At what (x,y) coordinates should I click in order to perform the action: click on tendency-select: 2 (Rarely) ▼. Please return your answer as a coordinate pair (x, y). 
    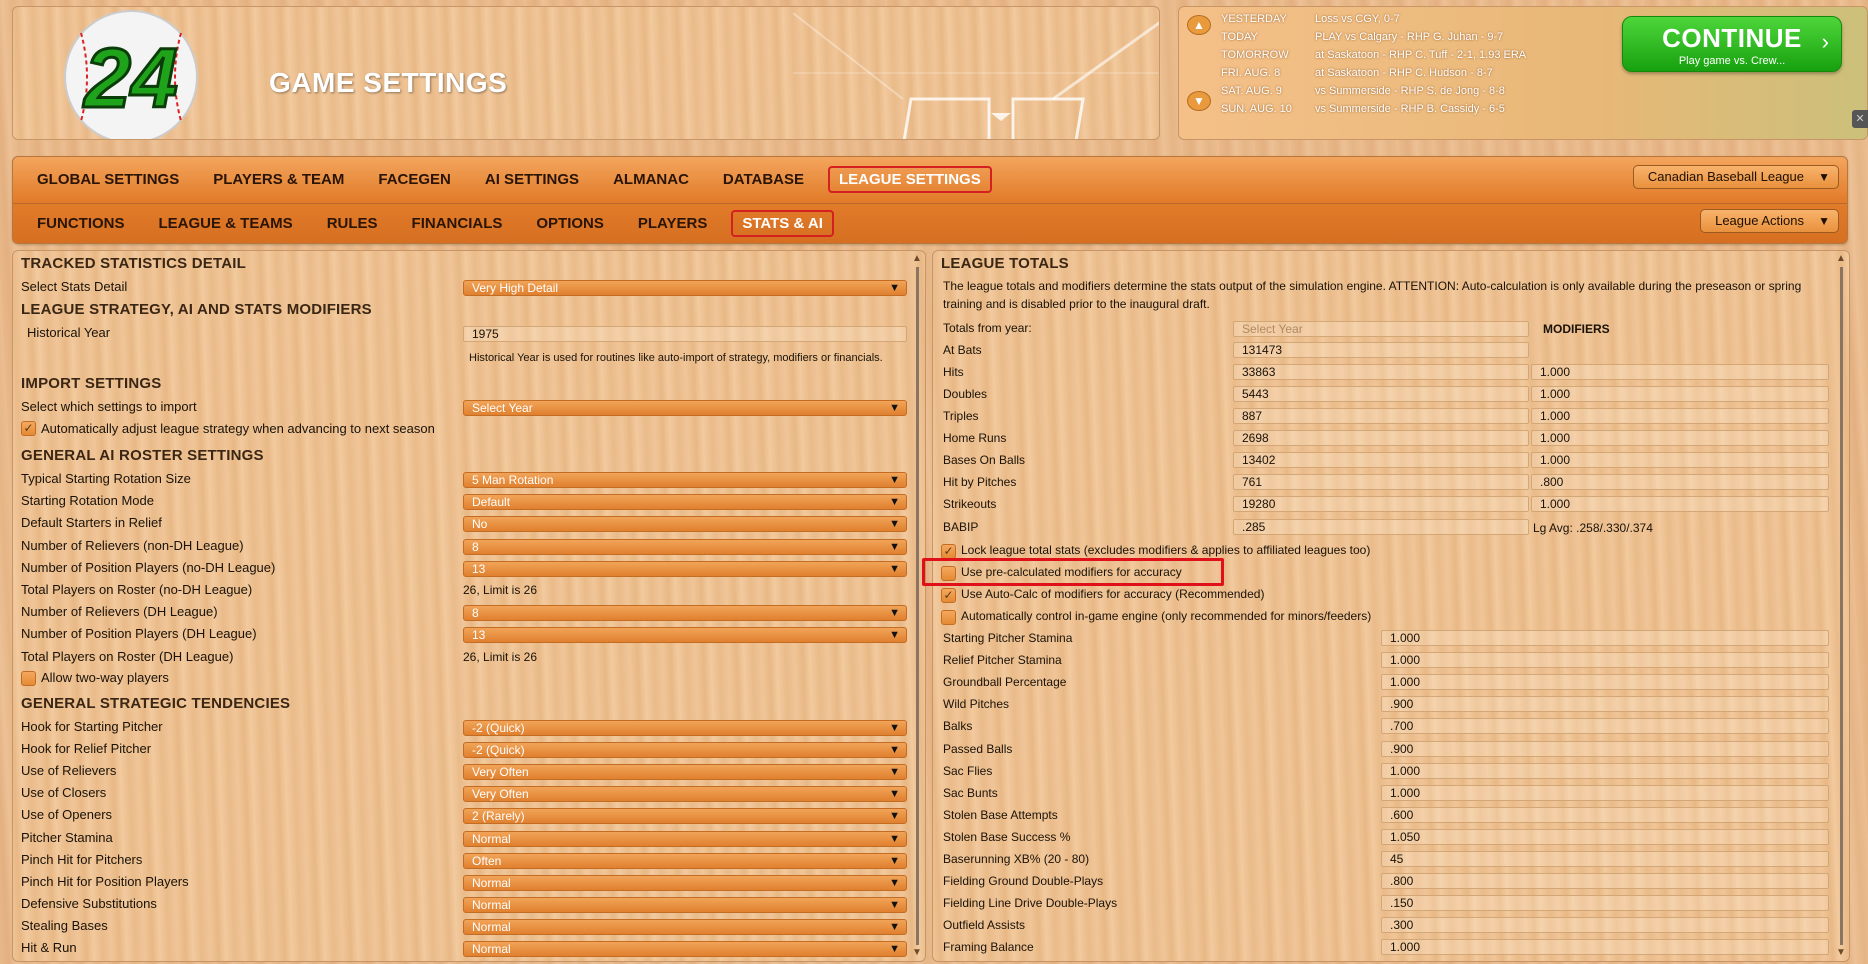
    Looking at the image, I should click on (685, 816).